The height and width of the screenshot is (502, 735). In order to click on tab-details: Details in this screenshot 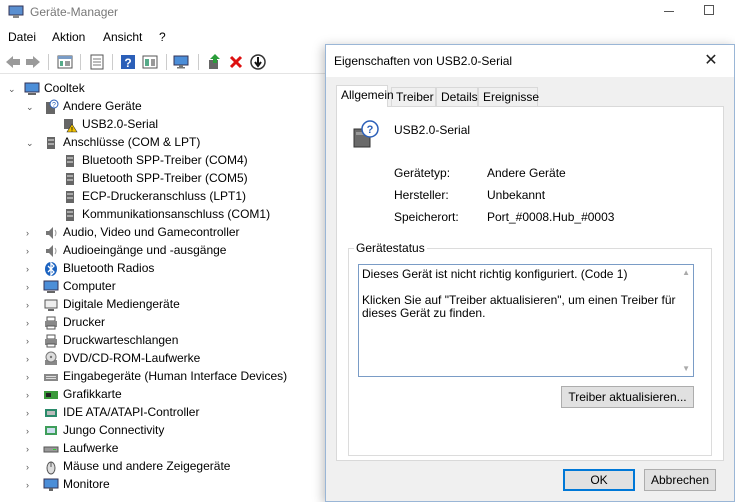, I will do `click(457, 96)`.